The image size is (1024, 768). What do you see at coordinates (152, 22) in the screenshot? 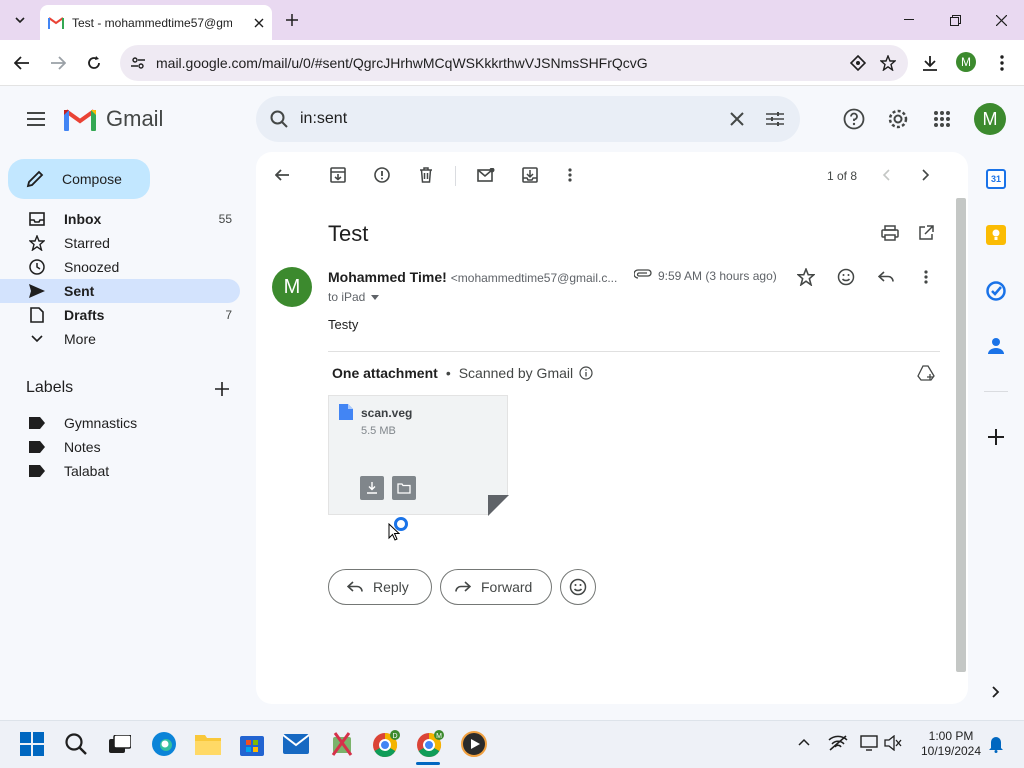
I see `tab-title: Test - mohammedtime57@gmail.com` at bounding box center [152, 22].